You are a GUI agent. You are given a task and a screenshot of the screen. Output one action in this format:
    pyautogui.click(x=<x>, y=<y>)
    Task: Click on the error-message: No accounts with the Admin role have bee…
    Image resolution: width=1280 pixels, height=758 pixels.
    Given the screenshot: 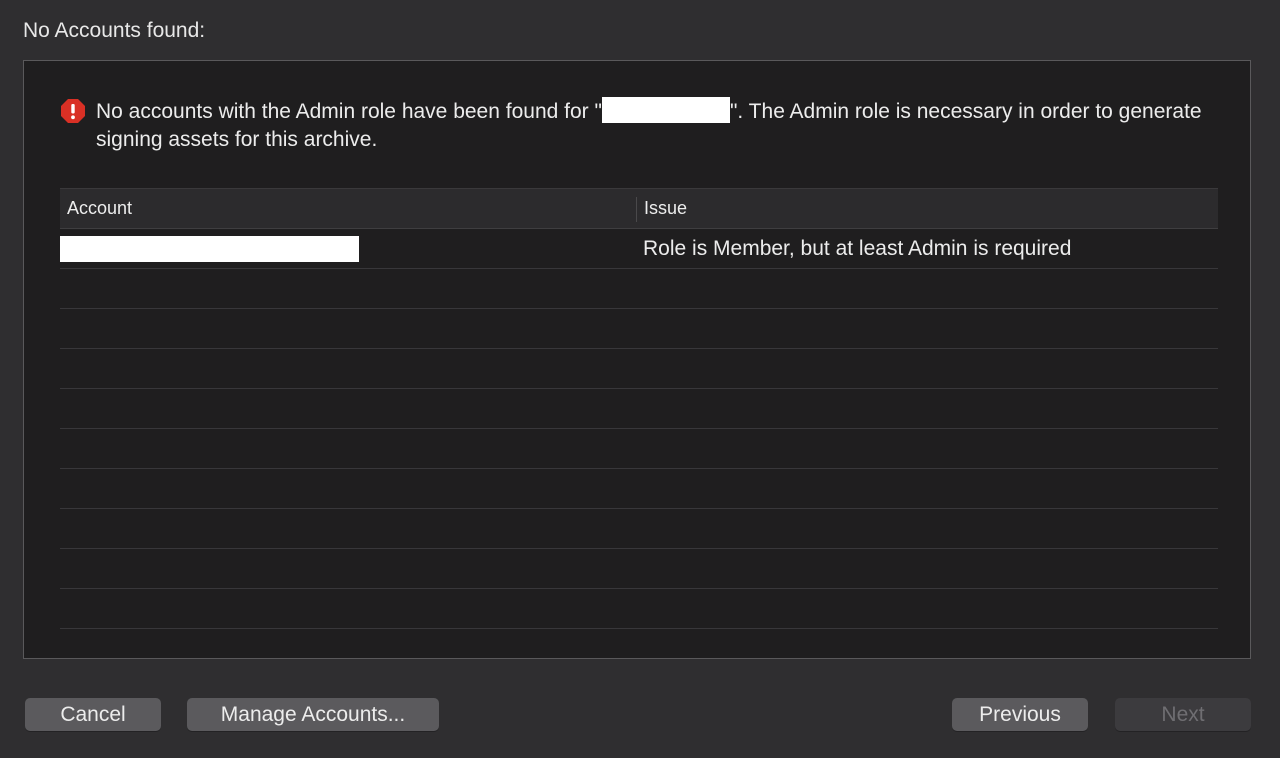 What is the action you would take?
    pyautogui.click(x=640, y=125)
    